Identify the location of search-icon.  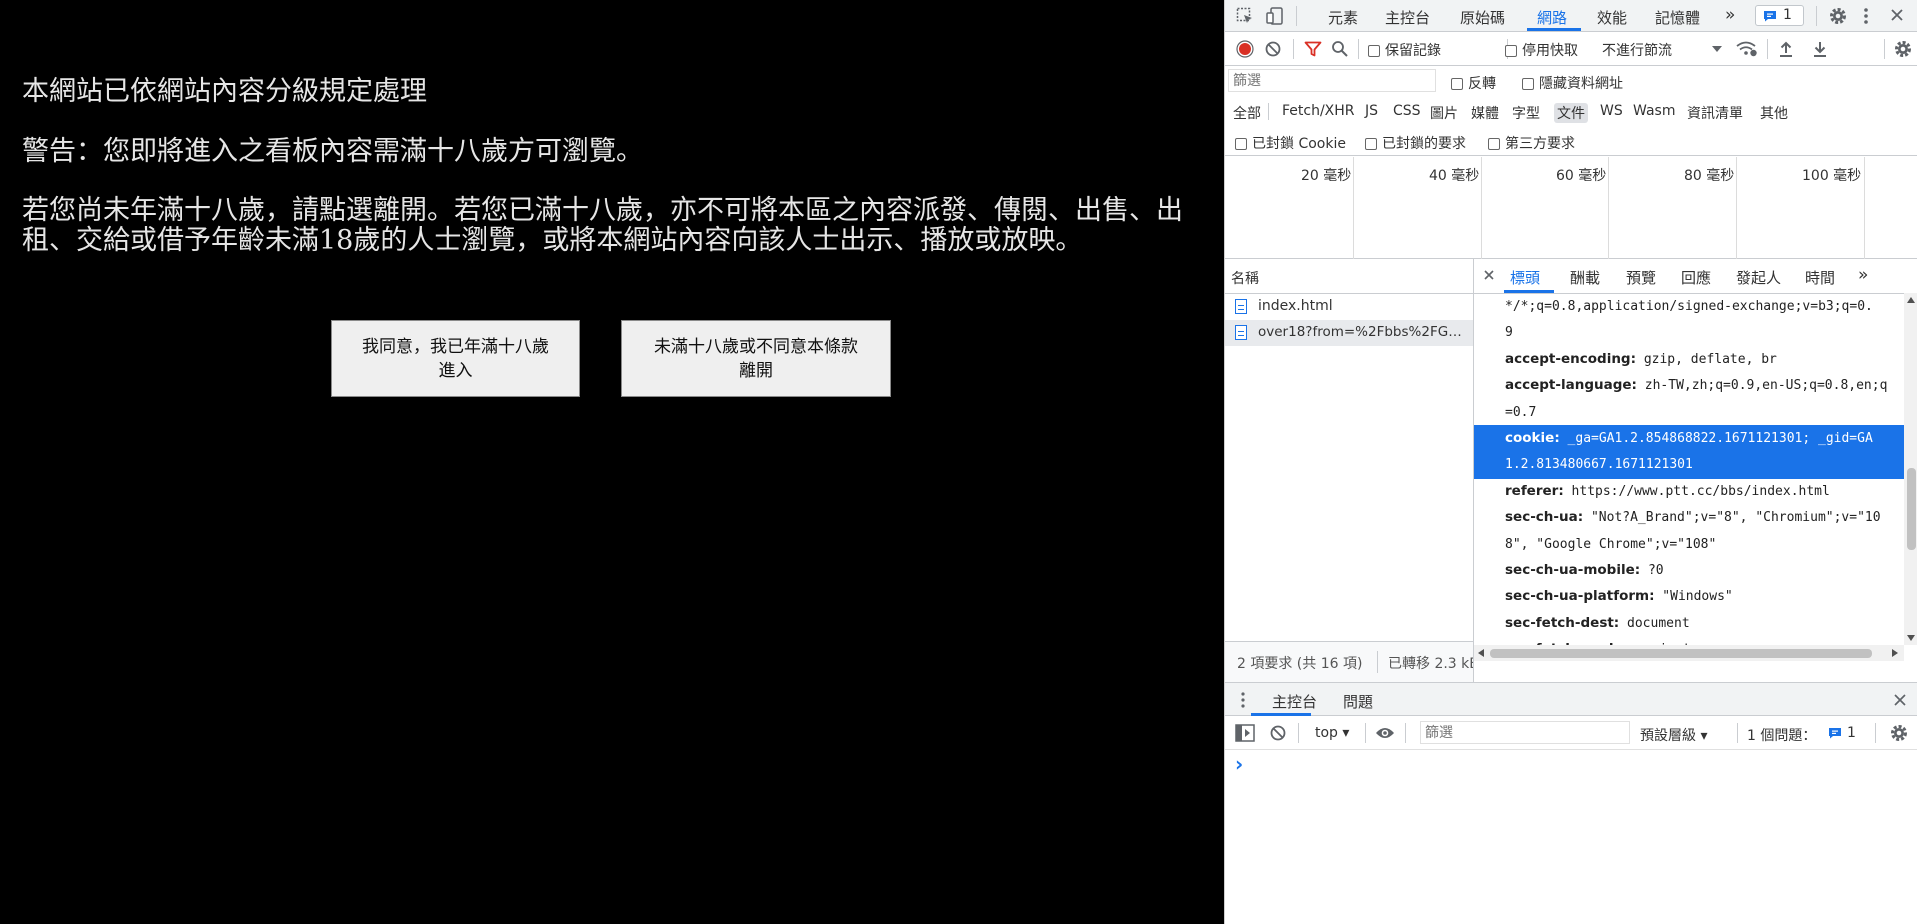
(1340, 49).